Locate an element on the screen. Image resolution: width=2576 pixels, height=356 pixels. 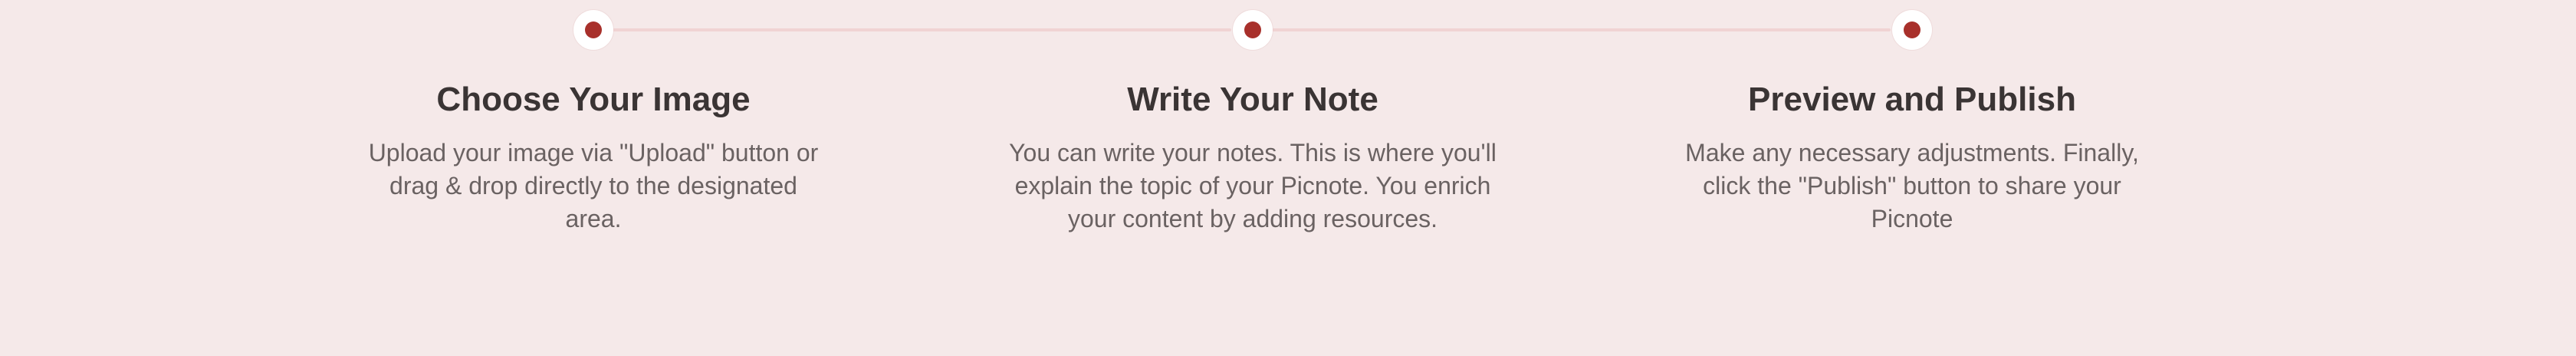
step-2-title: Write Your Note is located at coordinates (1252, 100).